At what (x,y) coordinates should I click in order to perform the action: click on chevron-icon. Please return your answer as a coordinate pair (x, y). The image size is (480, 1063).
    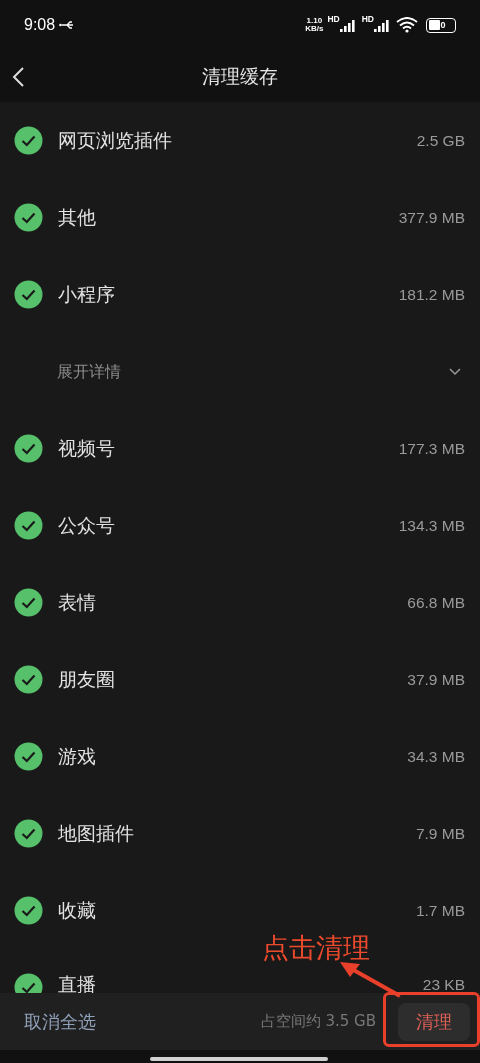
    Looking at the image, I should click on (455, 371).